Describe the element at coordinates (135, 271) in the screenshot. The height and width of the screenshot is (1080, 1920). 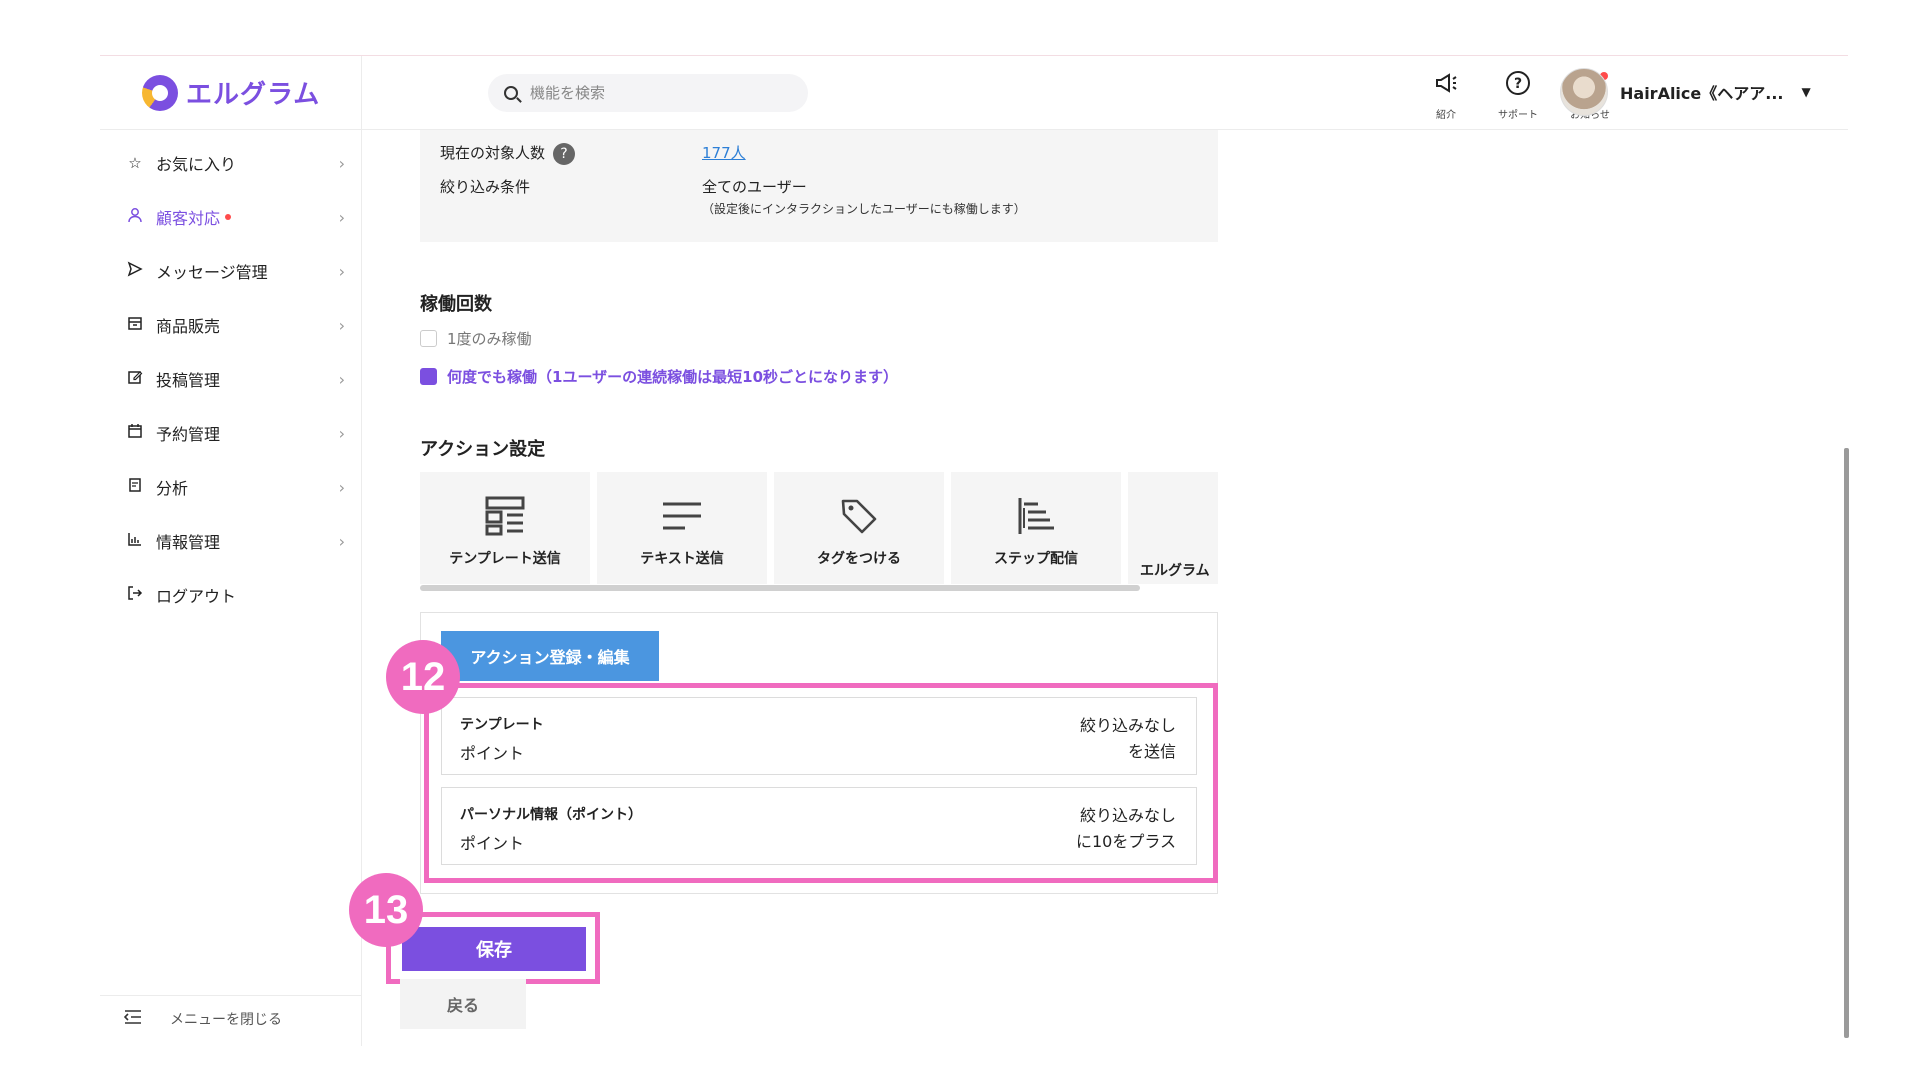
I see `send-icon` at that location.